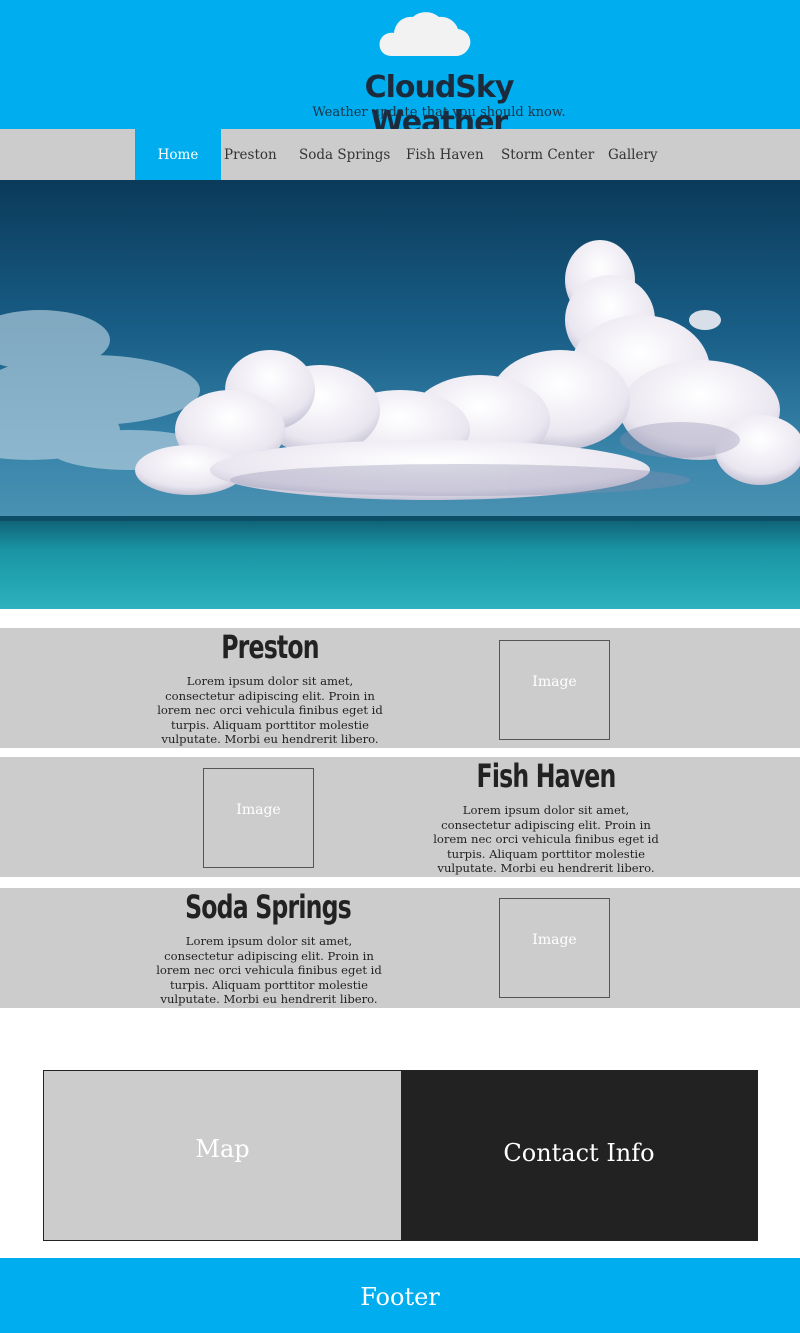 The width and height of the screenshot is (800, 1333). What do you see at coordinates (425, 34) in the screenshot?
I see `cloud-icon` at bounding box center [425, 34].